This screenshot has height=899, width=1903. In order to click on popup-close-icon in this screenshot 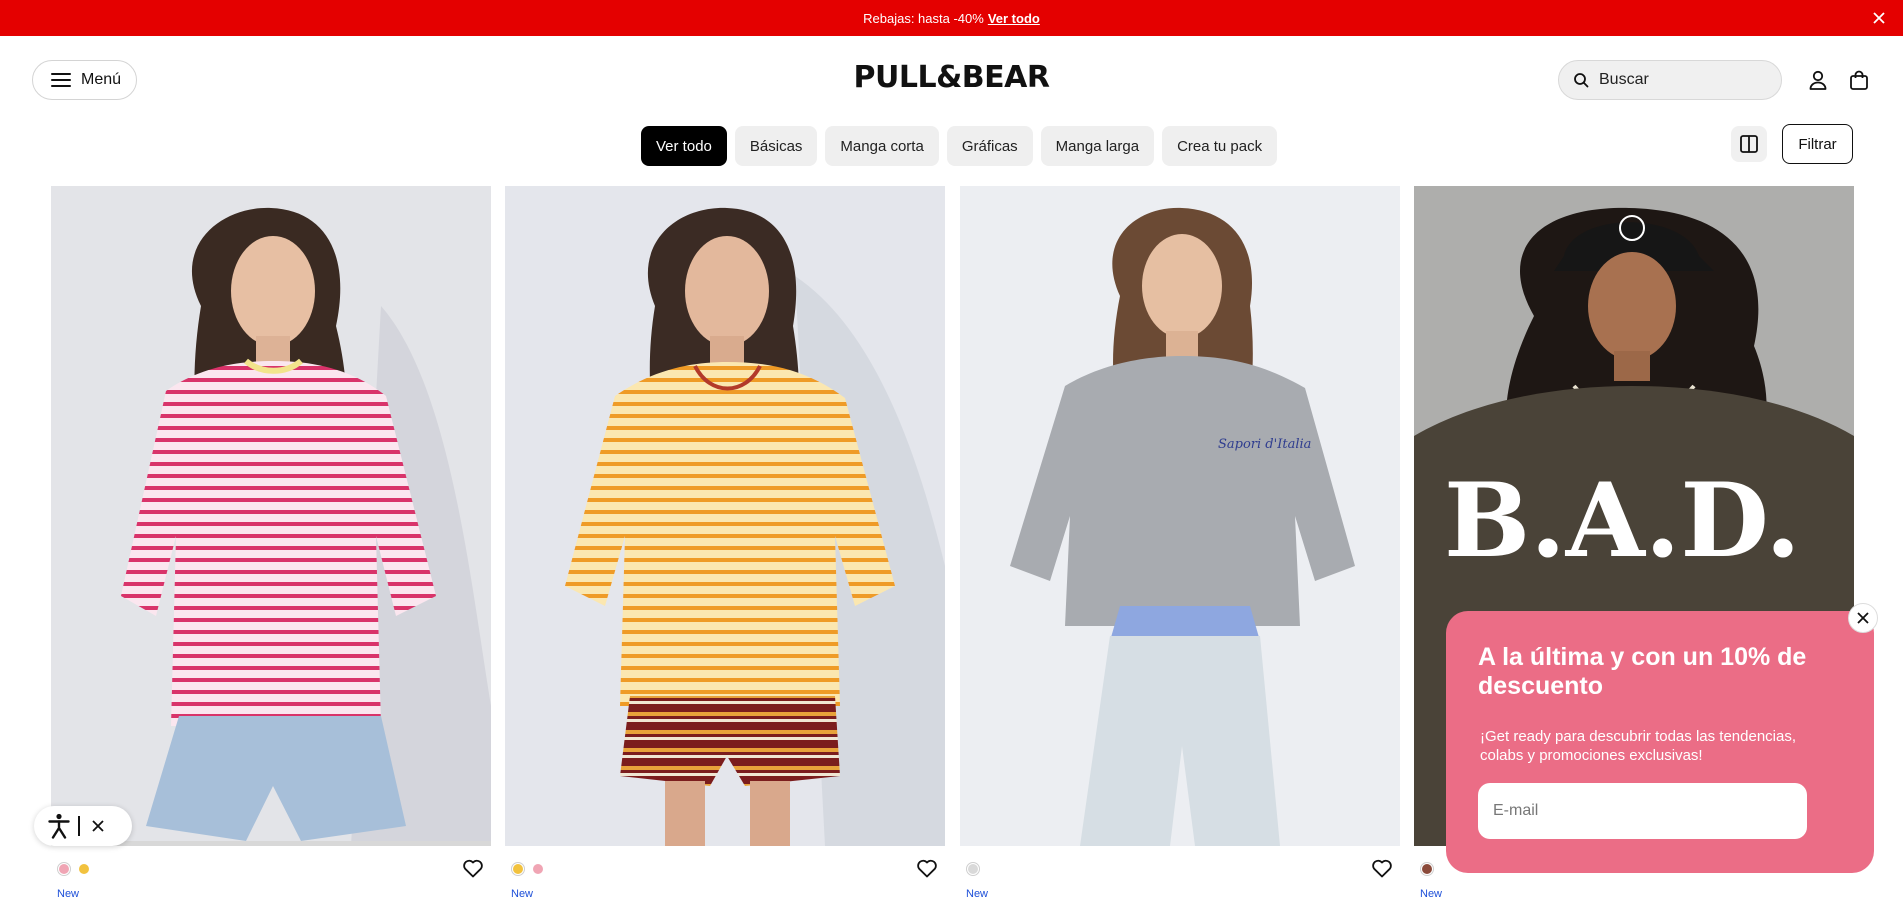, I will do `click(1863, 618)`.